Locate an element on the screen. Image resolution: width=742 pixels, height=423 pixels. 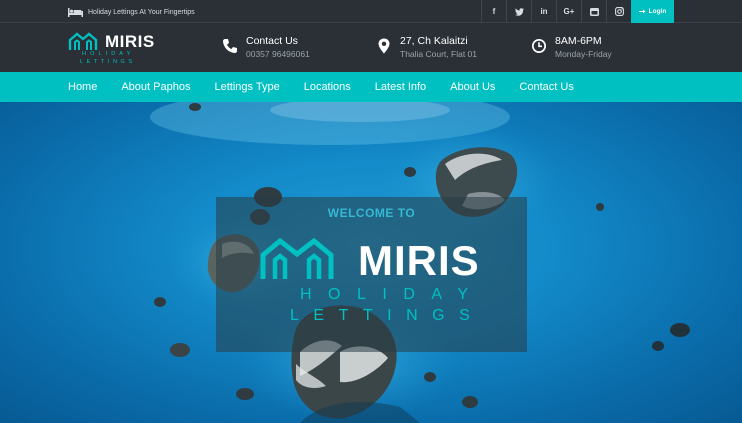
youtube-icon is located at coordinates (593, 11).